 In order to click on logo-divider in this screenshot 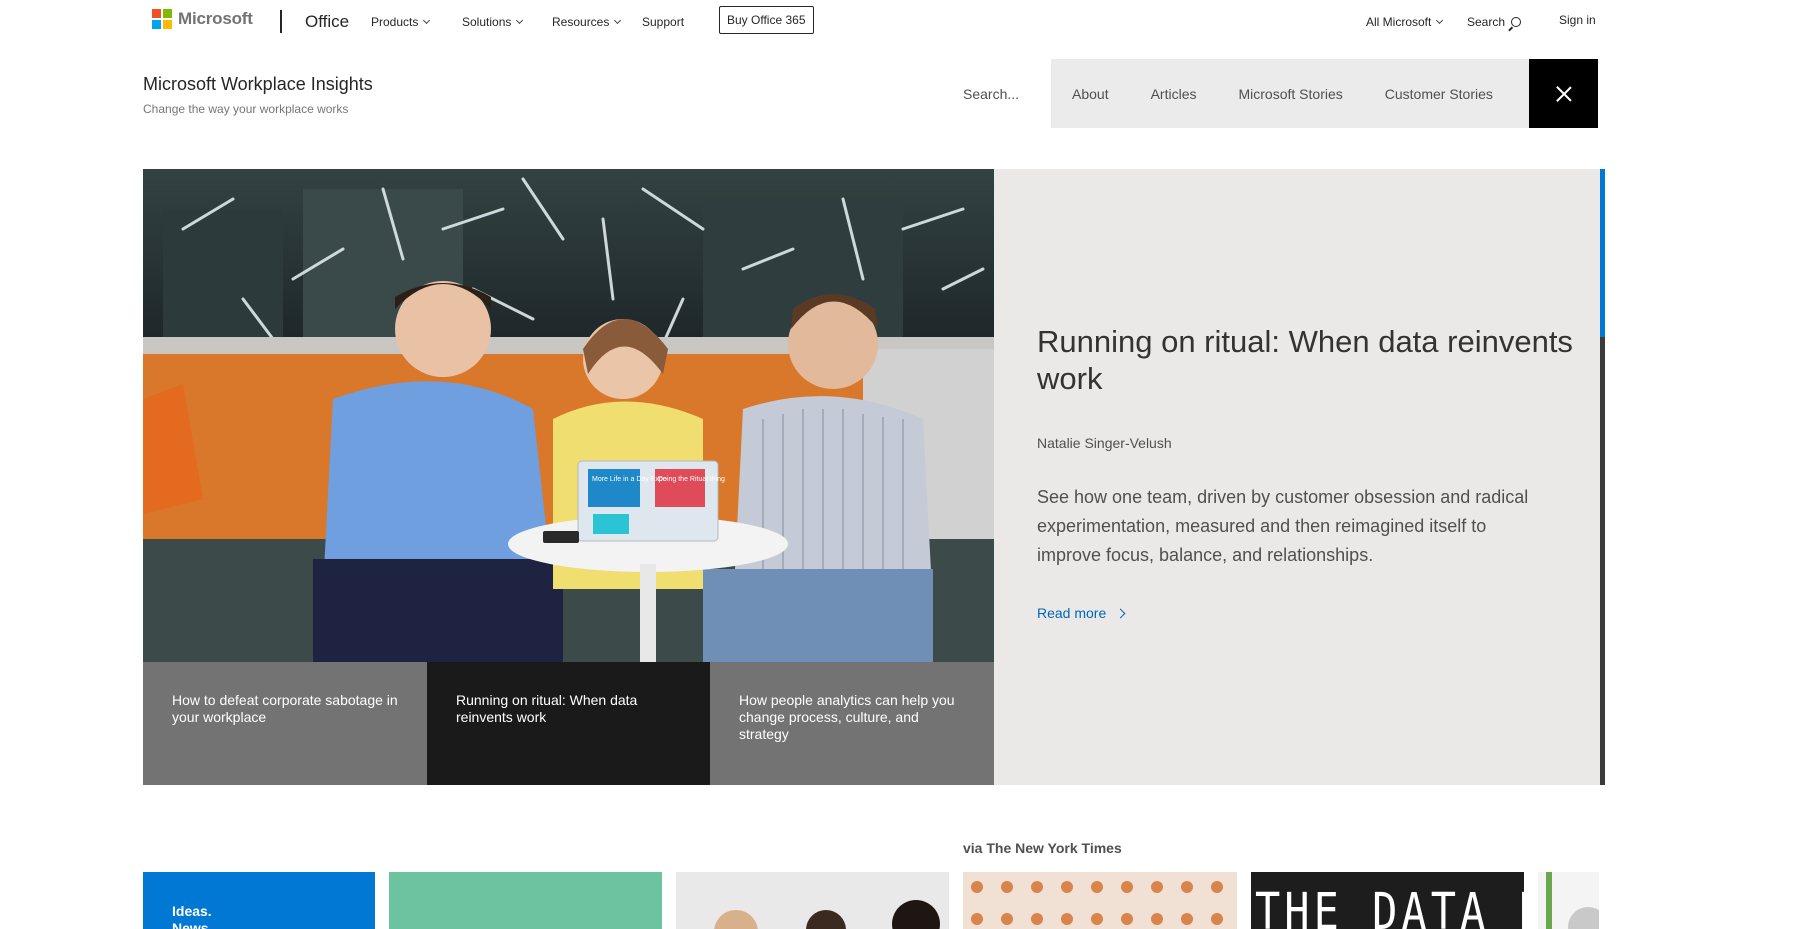, I will do `click(281, 21)`.